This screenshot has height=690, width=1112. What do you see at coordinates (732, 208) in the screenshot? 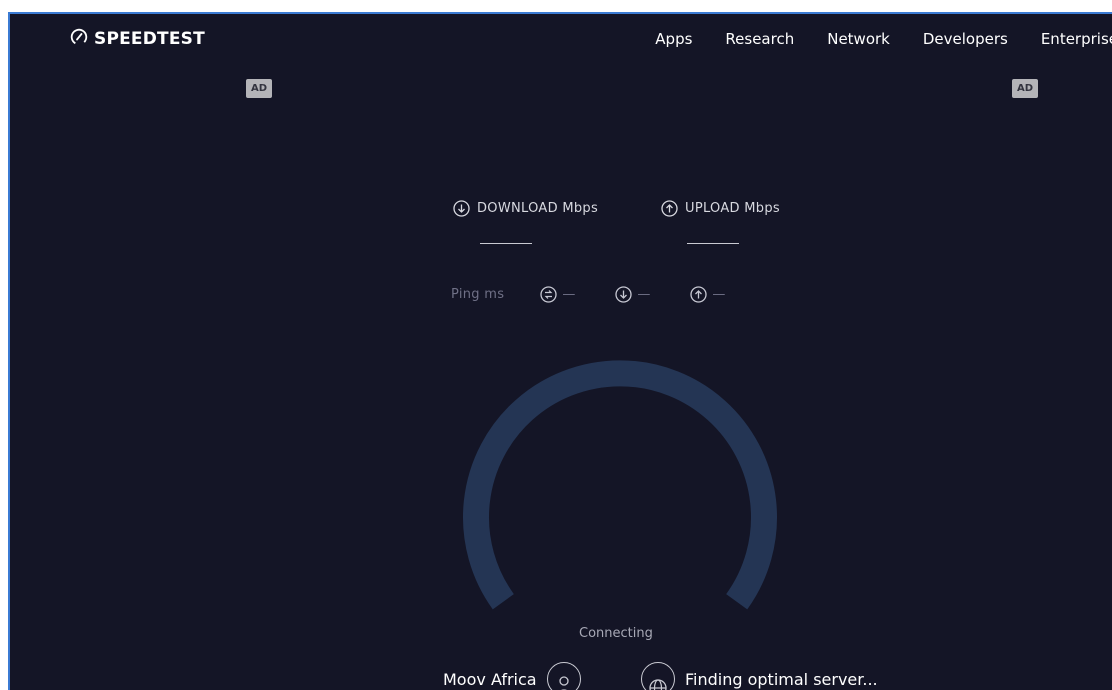
I see `upload-label: UPLOAD Mbps` at bounding box center [732, 208].